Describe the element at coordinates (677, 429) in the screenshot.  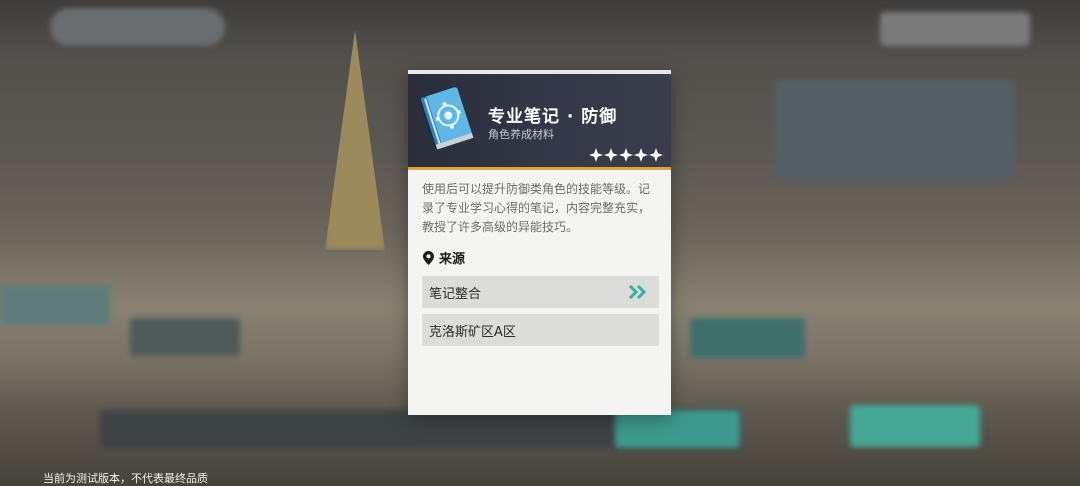
I see `bg-blur-teal-button` at that location.